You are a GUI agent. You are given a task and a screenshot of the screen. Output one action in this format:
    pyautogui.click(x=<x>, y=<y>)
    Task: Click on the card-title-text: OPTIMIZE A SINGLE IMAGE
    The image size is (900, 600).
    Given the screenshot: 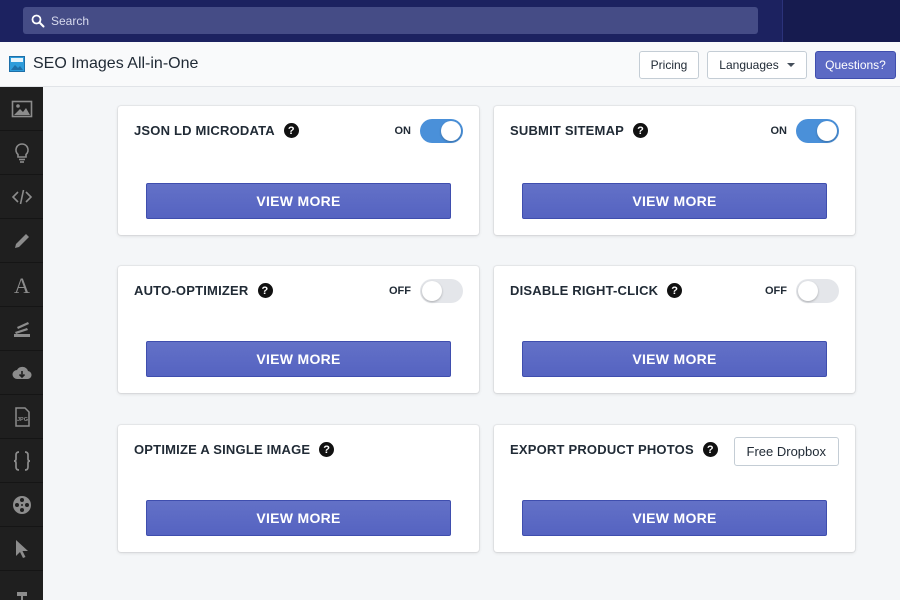 What is the action you would take?
    pyautogui.click(x=222, y=449)
    